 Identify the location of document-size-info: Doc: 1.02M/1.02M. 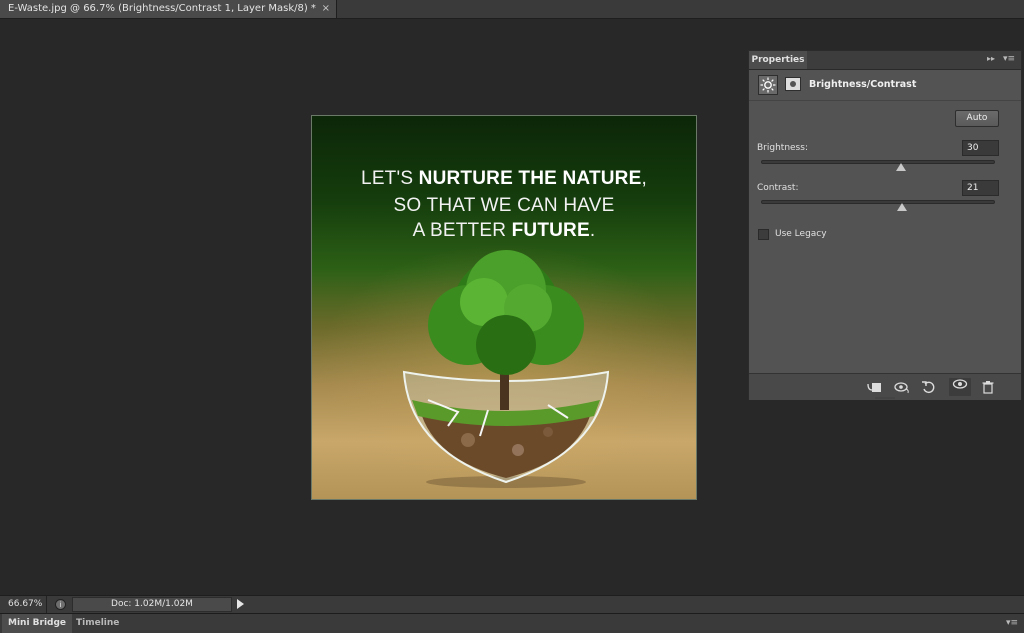
(152, 604).